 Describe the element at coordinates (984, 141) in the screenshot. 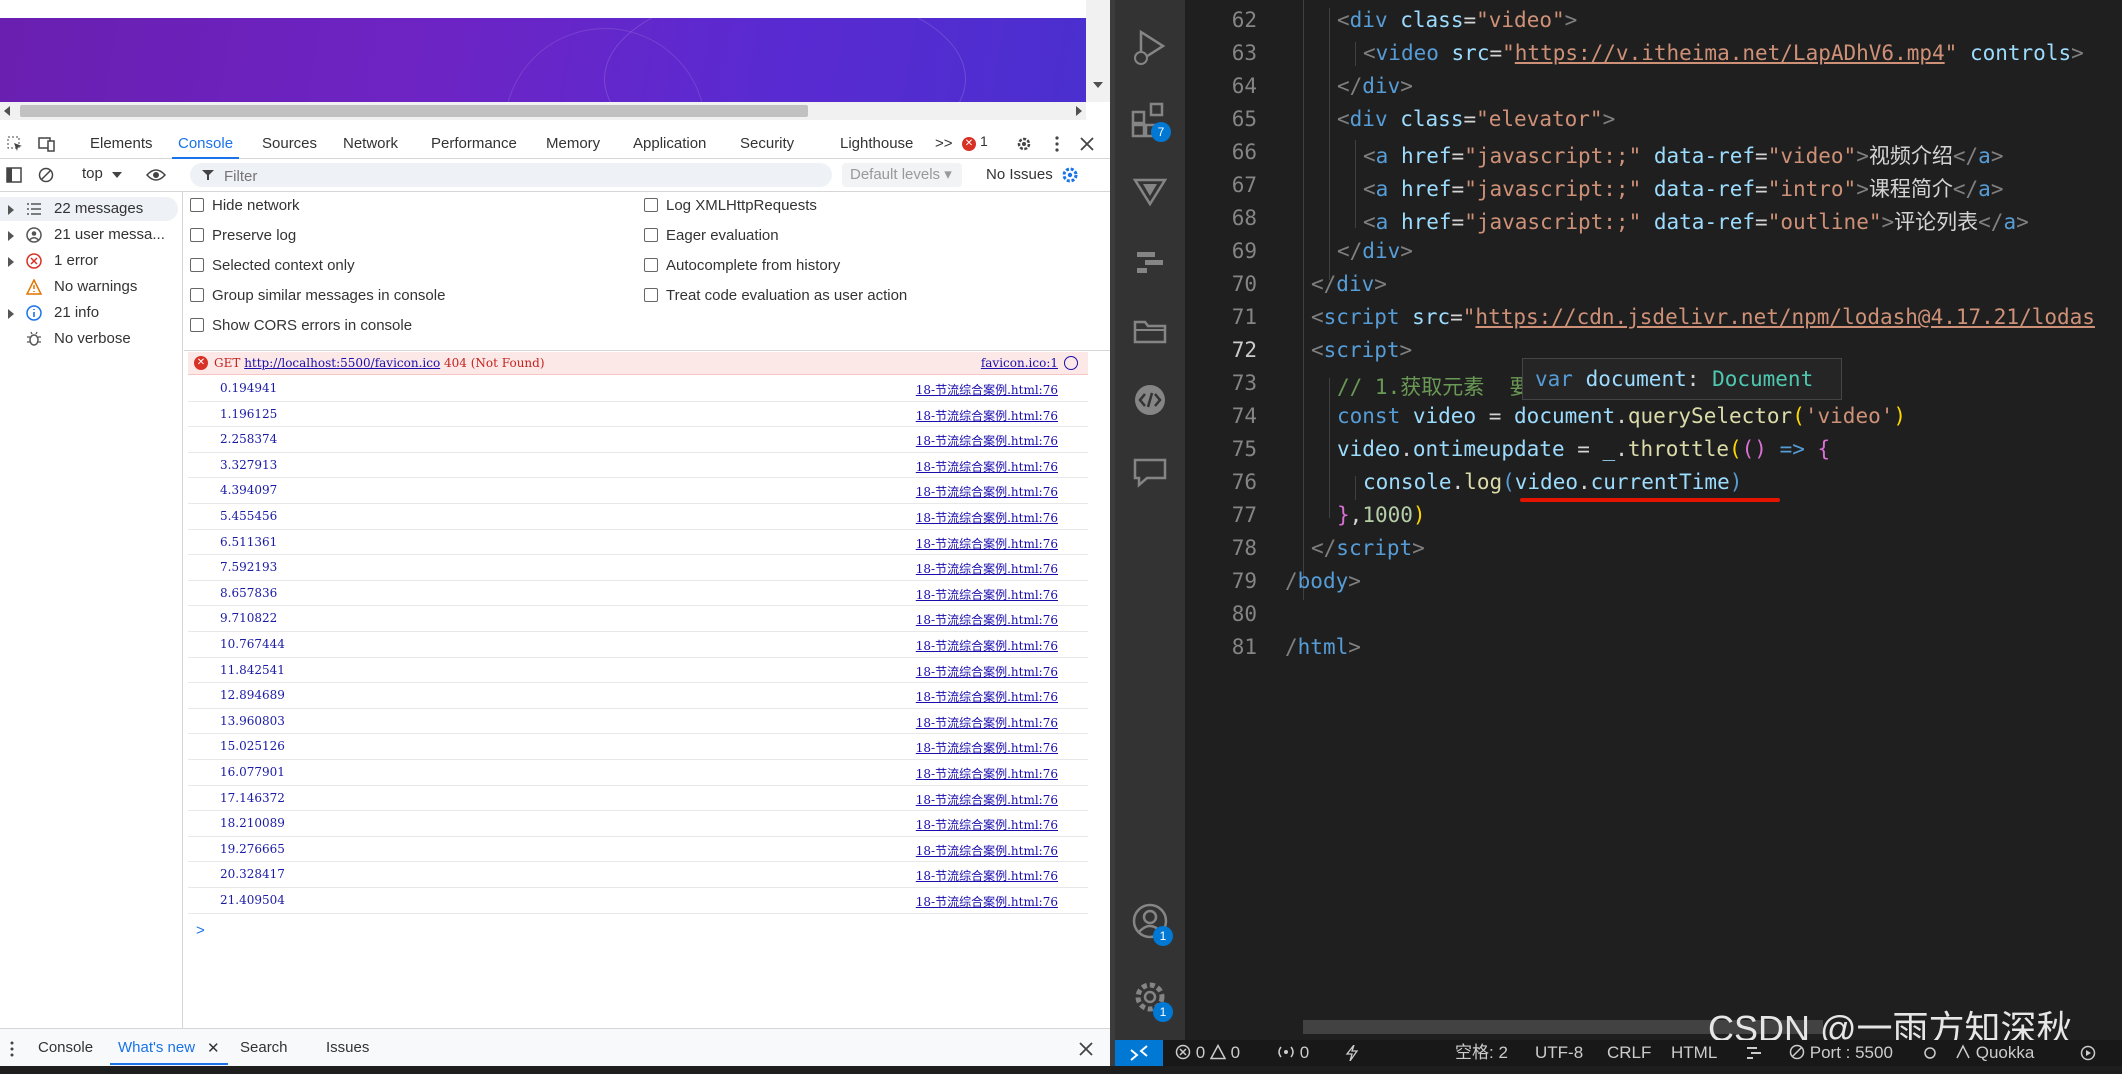

I see `error-count: 1` at that location.